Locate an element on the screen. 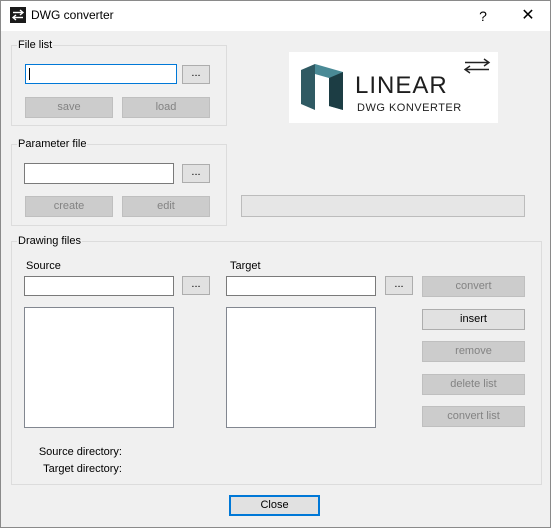 This screenshot has width=551, height=528. convert-arrows-icon is located at coordinates (18, 15).